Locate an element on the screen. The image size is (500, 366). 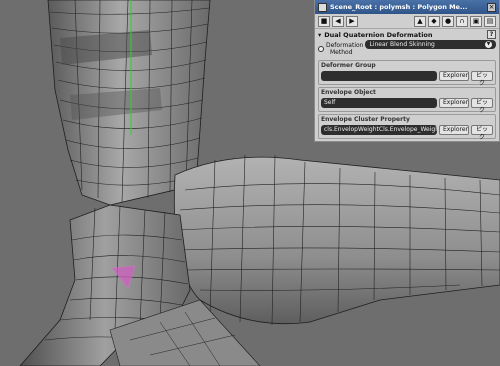
envelope-object-label: Envelope Object is located at coordinates (348, 92).